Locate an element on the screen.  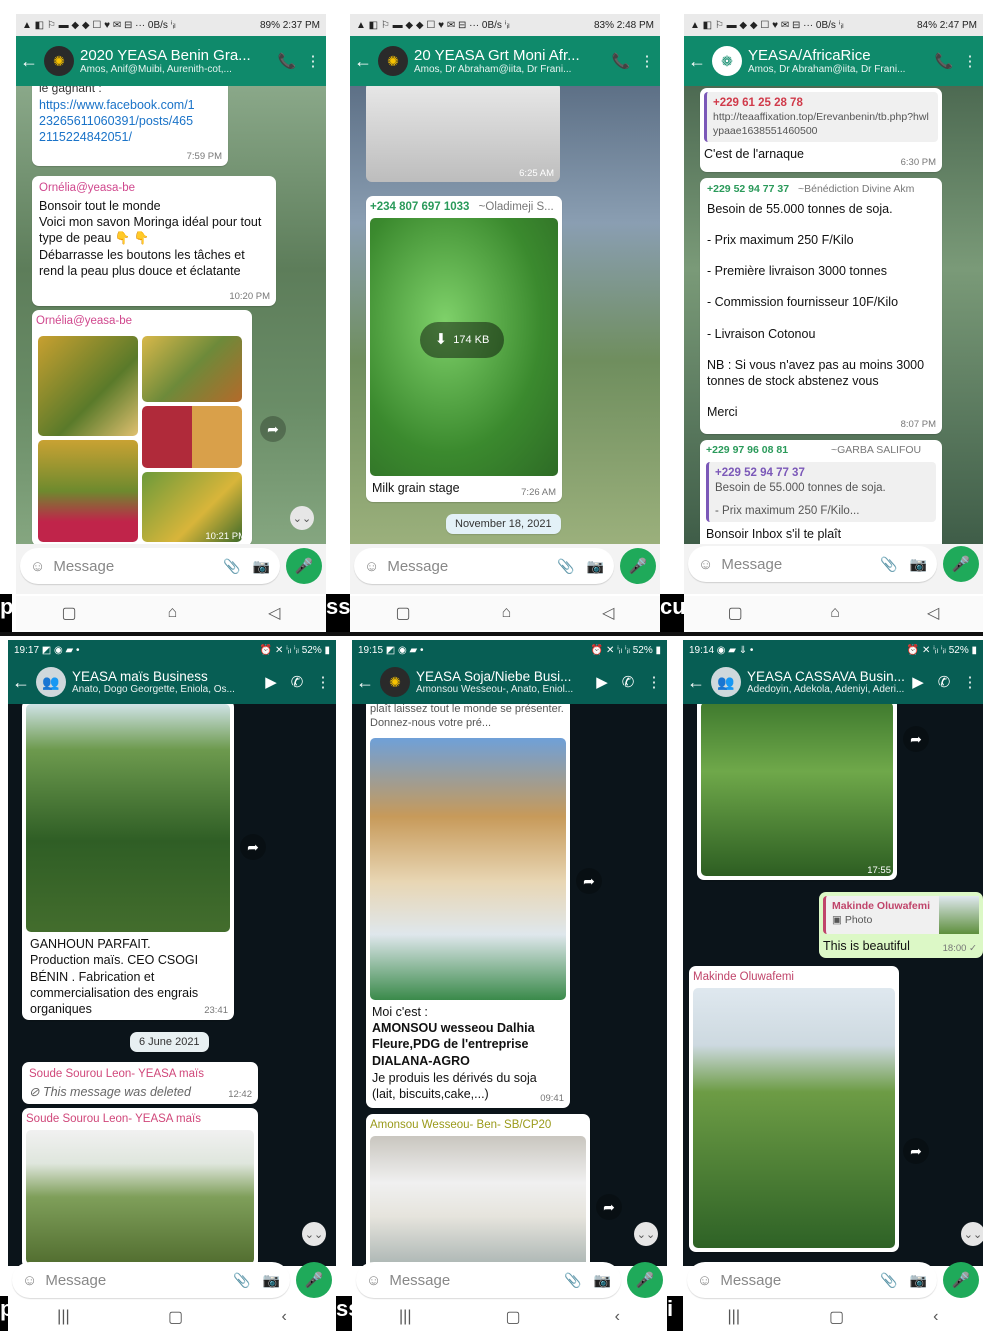
image-message: Makinde Oluwafemi is located at coordinates (794, 1109).